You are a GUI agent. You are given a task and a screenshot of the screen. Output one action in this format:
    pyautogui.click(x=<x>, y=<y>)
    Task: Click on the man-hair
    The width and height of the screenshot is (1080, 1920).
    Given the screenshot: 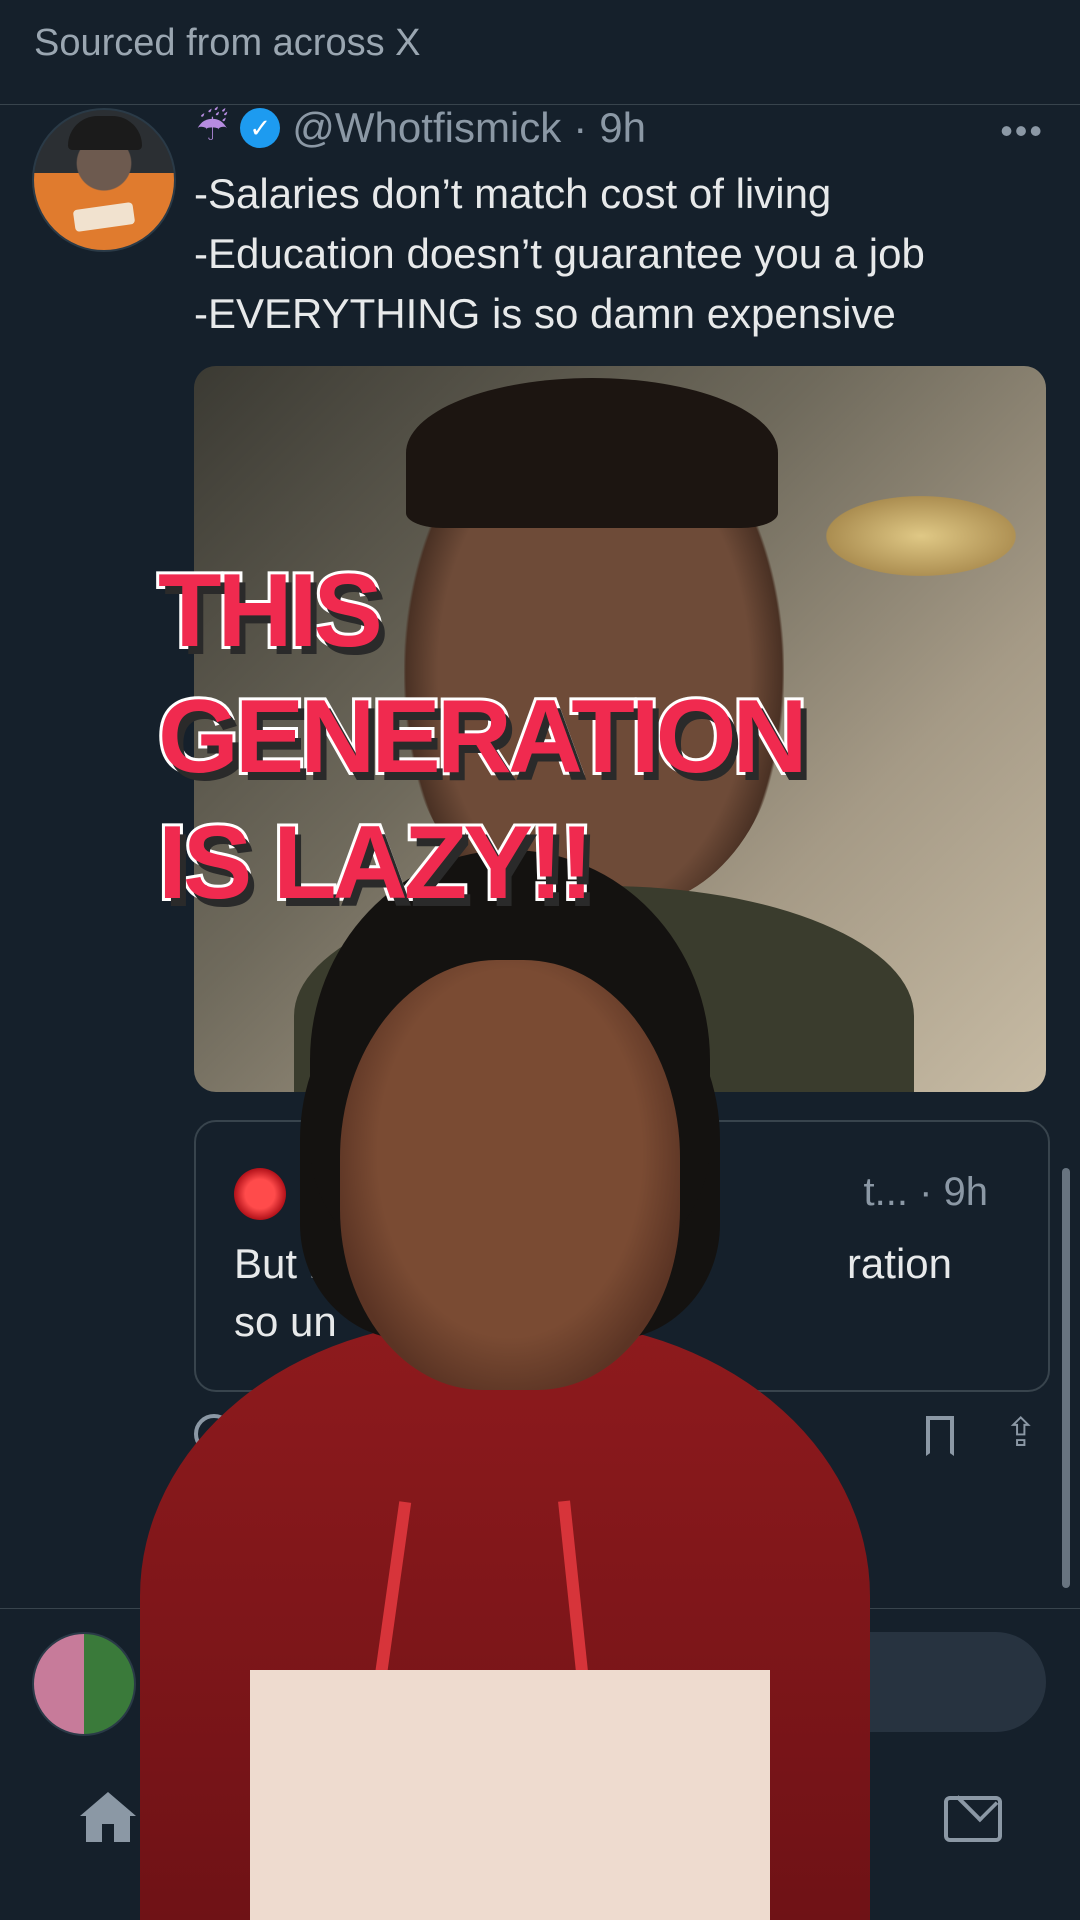 What is the action you would take?
    pyautogui.click(x=592, y=453)
    